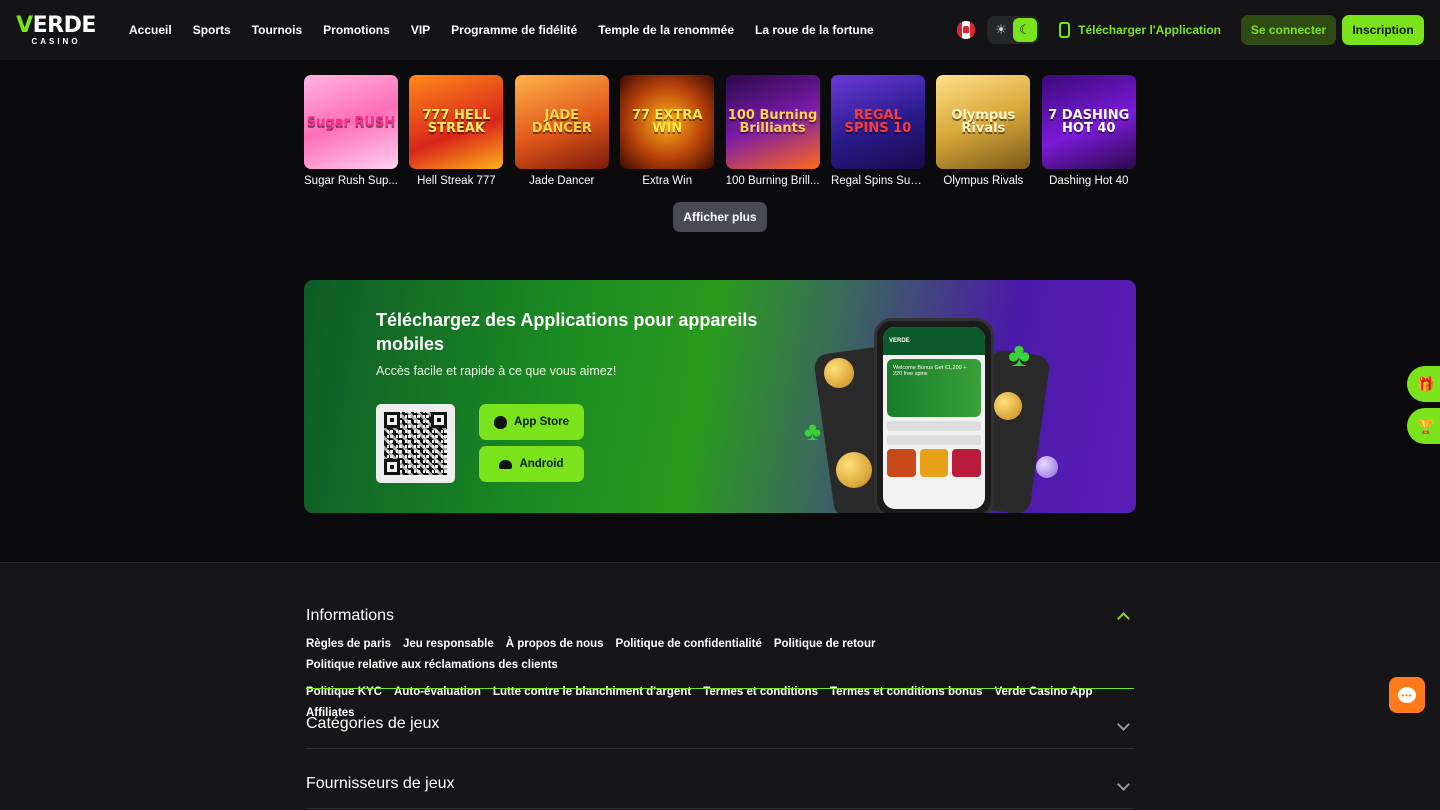 This screenshot has height=810, width=1440. Describe the element at coordinates (814, 30) in the screenshot. I see `nav-wheel-of-fortune: La roue de la fortune` at that location.